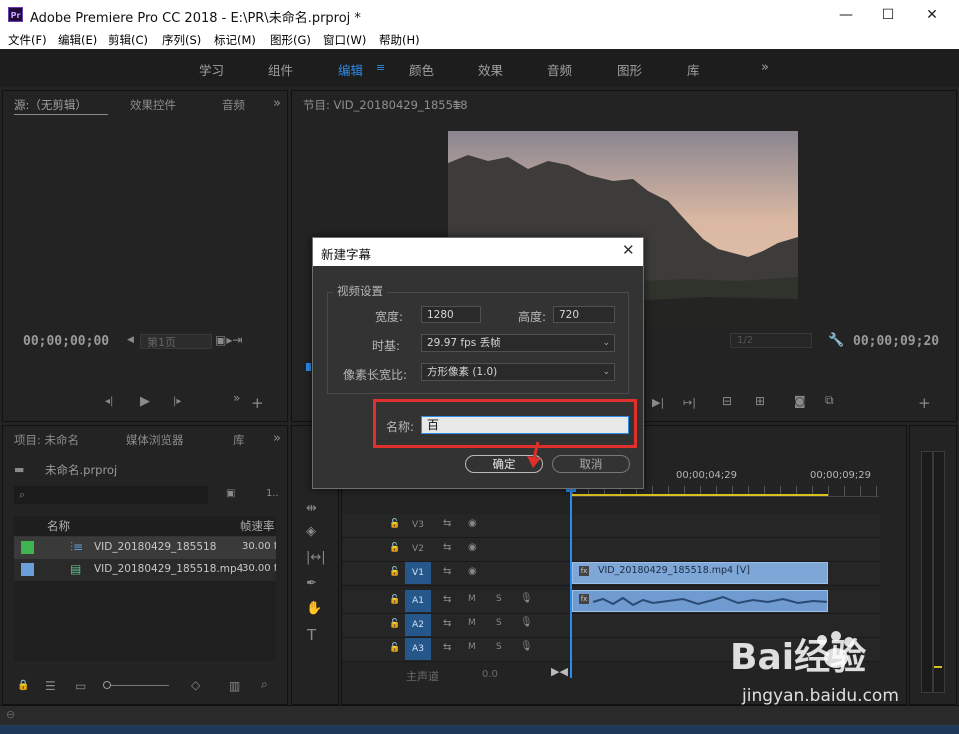 This screenshot has width=959, height=734. Describe the element at coordinates (350, 69) in the screenshot. I see `workspace-editing: 编辑` at that location.